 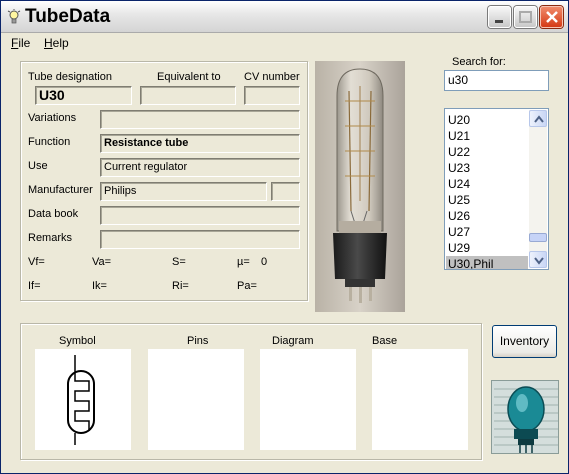 What do you see at coordinates (499, 17) in the screenshot?
I see `minimize-button` at bounding box center [499, 17].